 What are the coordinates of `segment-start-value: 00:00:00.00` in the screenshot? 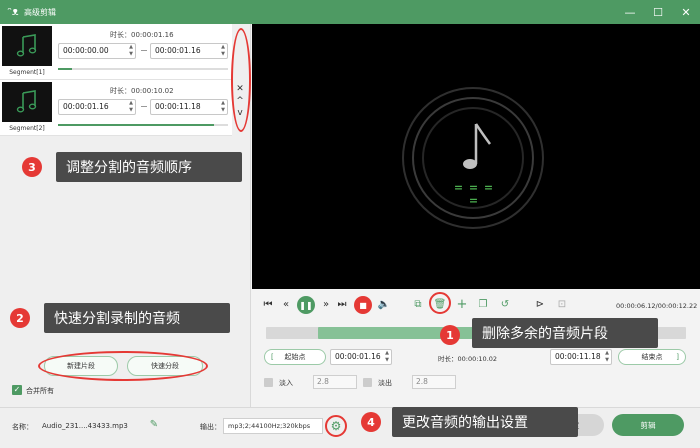 It's located at (86, 50).